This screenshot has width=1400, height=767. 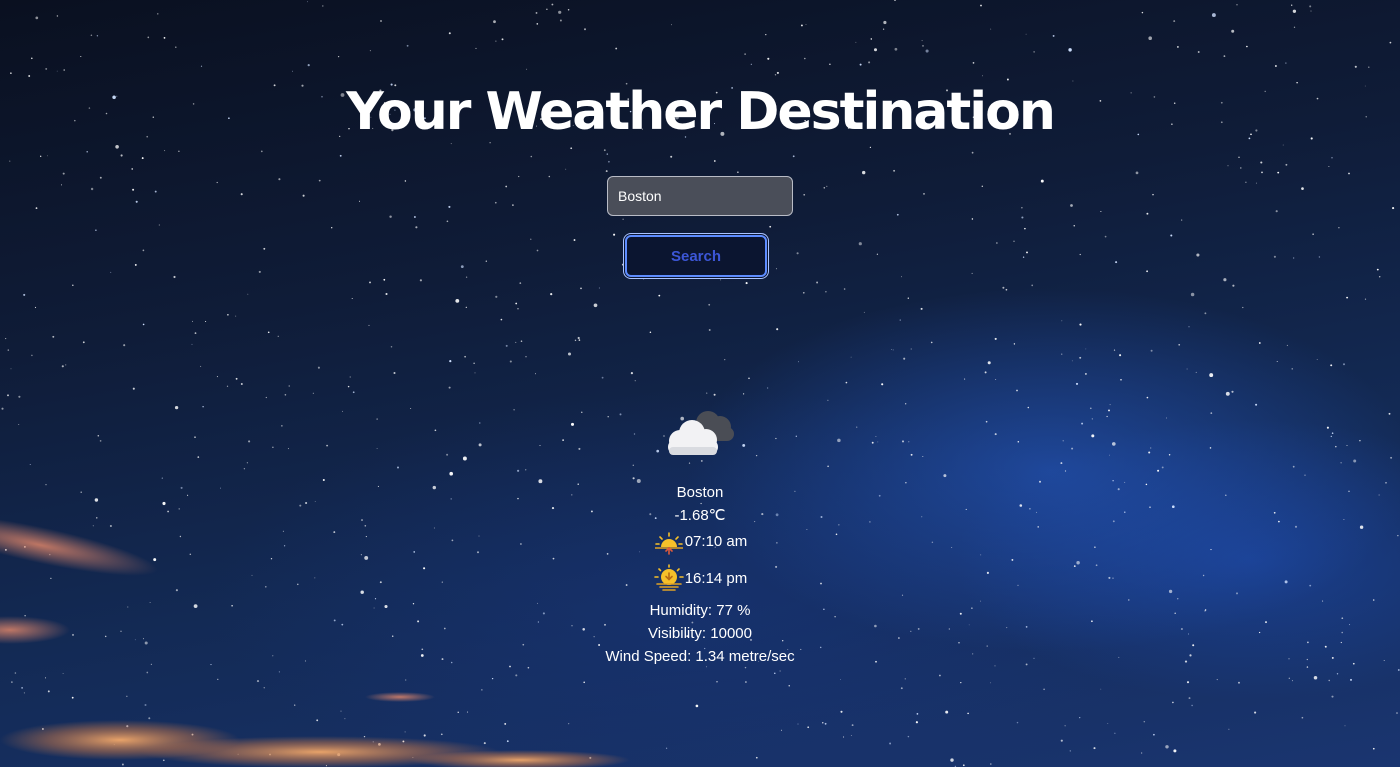 What do you see at coordinates (696, 256) in the screenshot?
I see `search-button: Search` at bounding box center [696, 256].